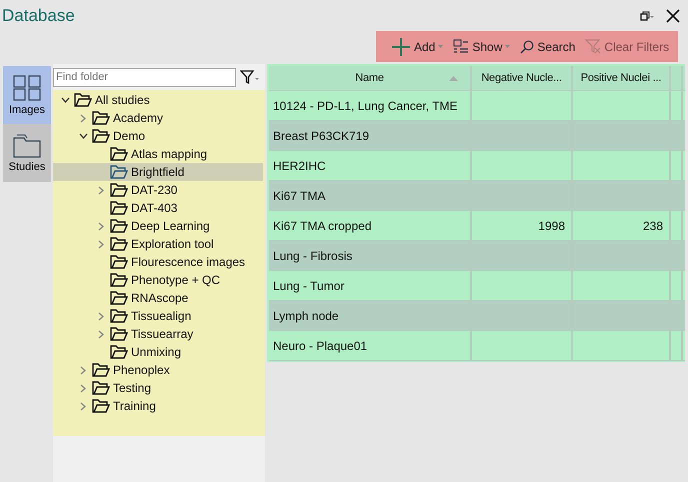  What do you see at coordinates (547, 47) in the screenshot?
I see `toolbar-button: Search` at bounding box center [547, 47].